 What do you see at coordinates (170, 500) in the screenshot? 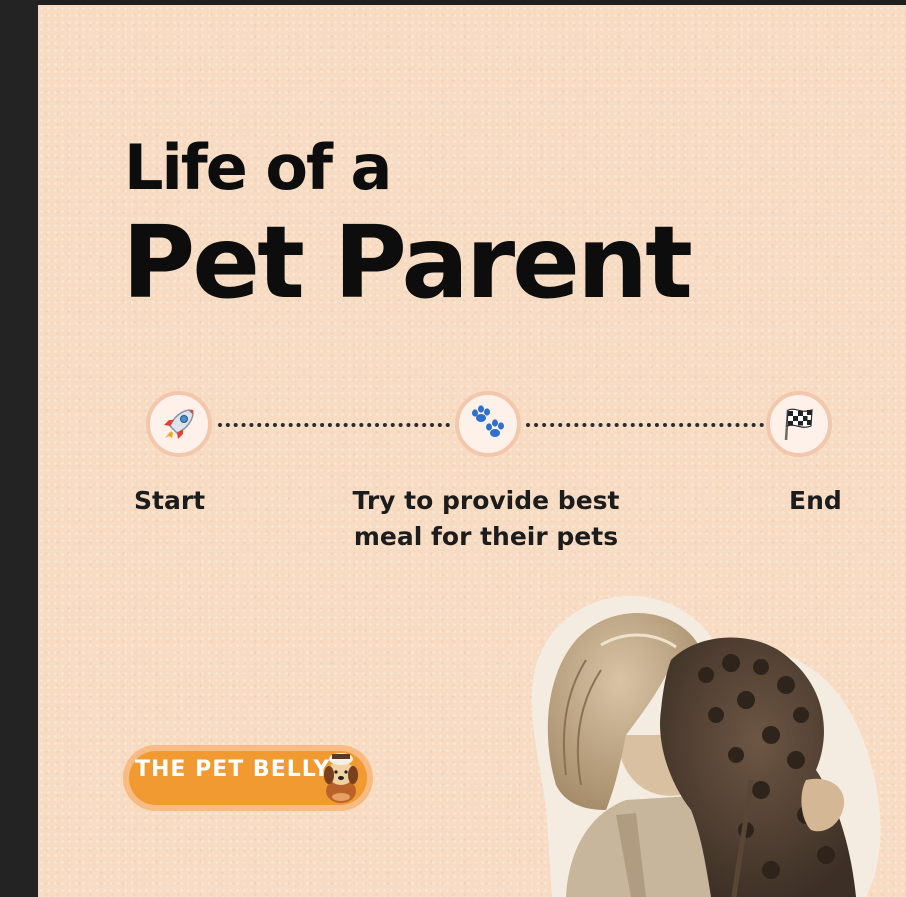
I see `step-start-label: Start` at bounding box center [170, 500].